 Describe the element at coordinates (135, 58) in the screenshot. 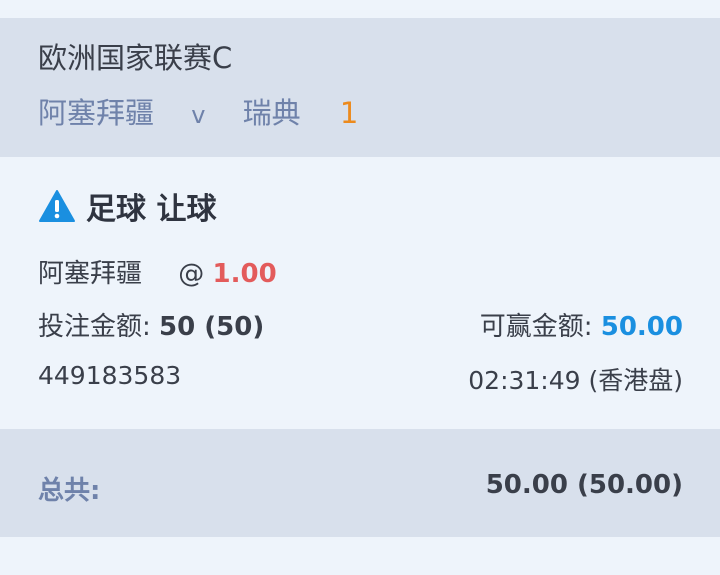

I see `league-name: 欧洲国家联赛C` at that location.